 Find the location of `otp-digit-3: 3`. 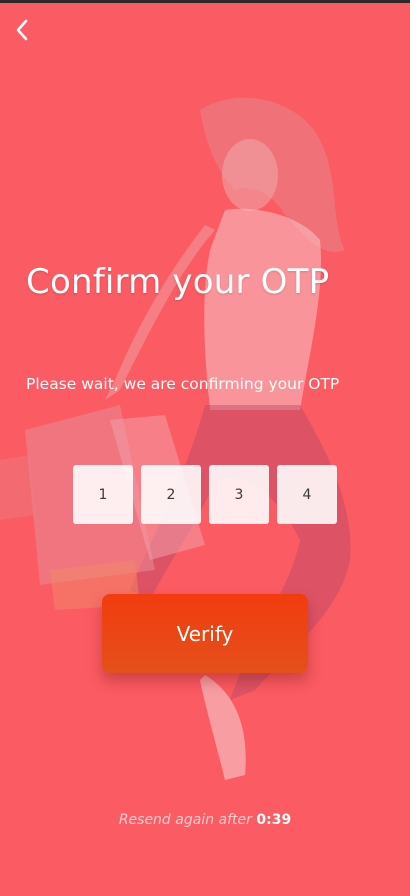

otp-digit-3: 3 is located at coordinates (239, 494).